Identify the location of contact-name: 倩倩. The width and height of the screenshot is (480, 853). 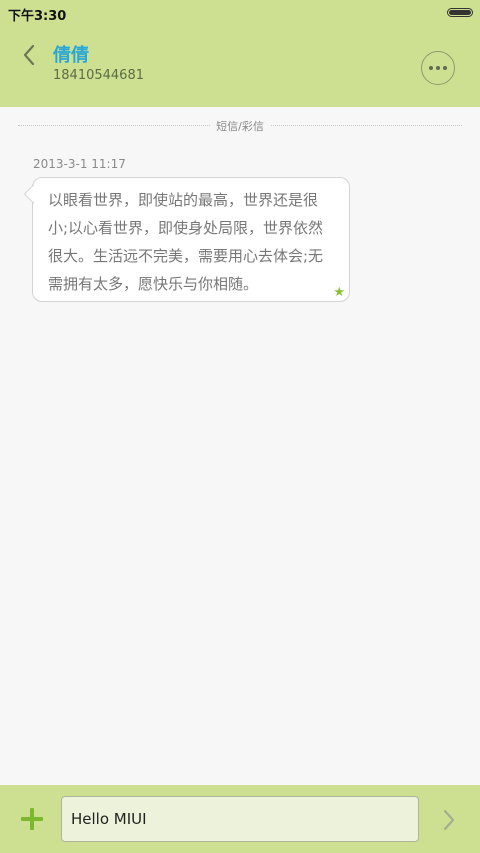
(71, 54).